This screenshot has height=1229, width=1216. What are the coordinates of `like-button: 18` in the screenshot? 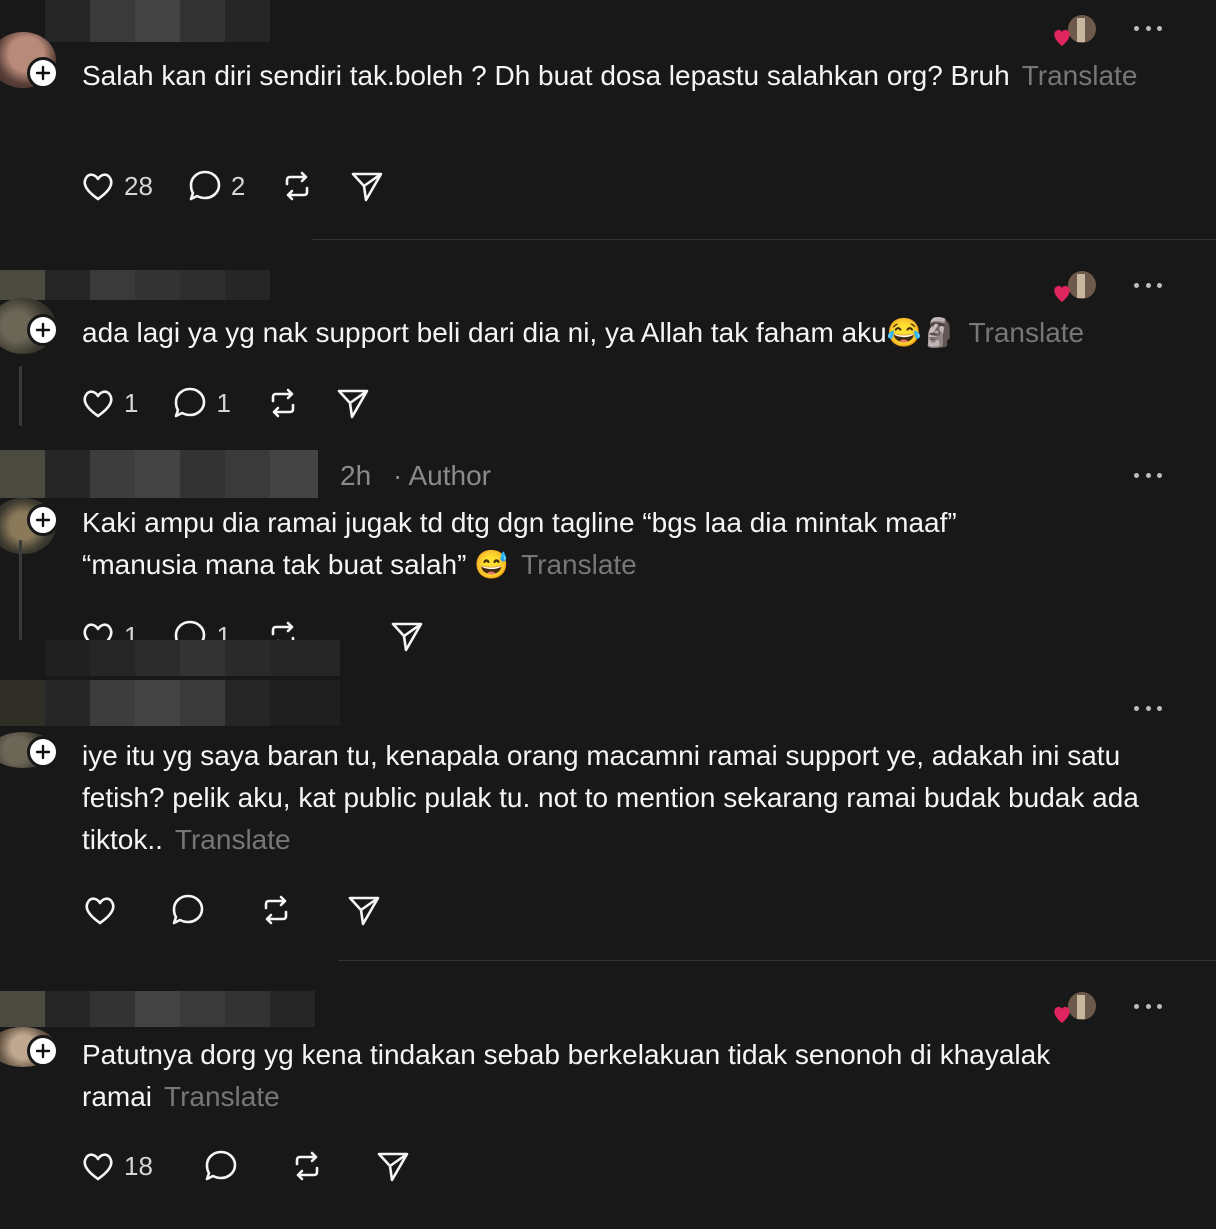 It's located at (116, 1166).